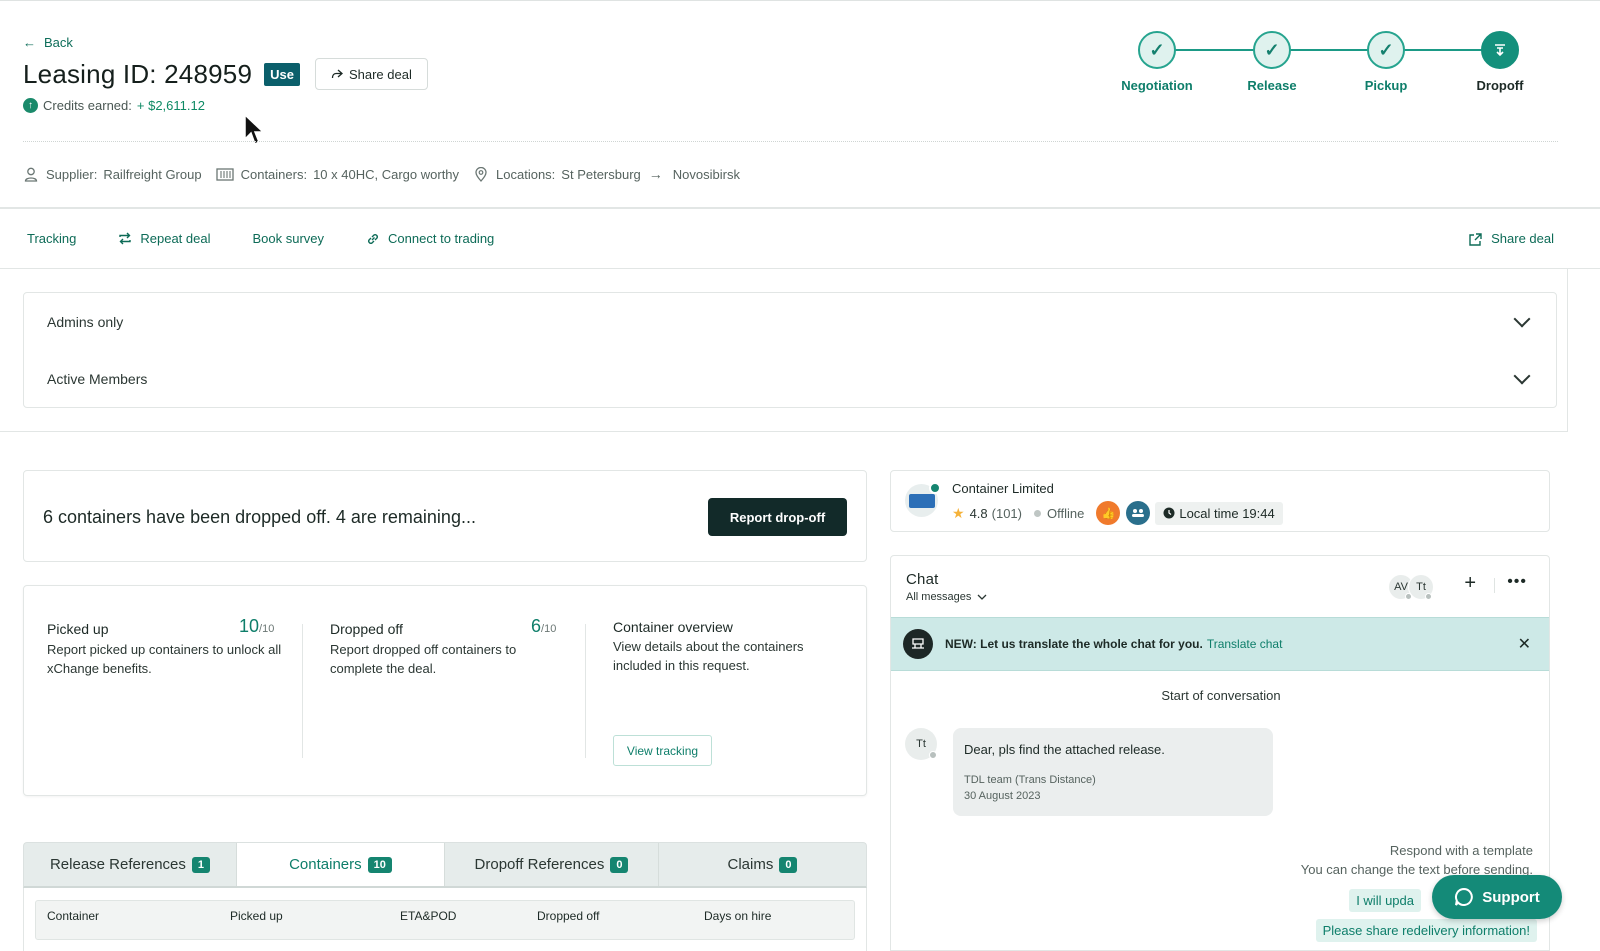 The width and height of the screenshot is (1600, 951). Describe the element at coordinates (31, 174) in the screenshot. I see `user-icon` at that location.